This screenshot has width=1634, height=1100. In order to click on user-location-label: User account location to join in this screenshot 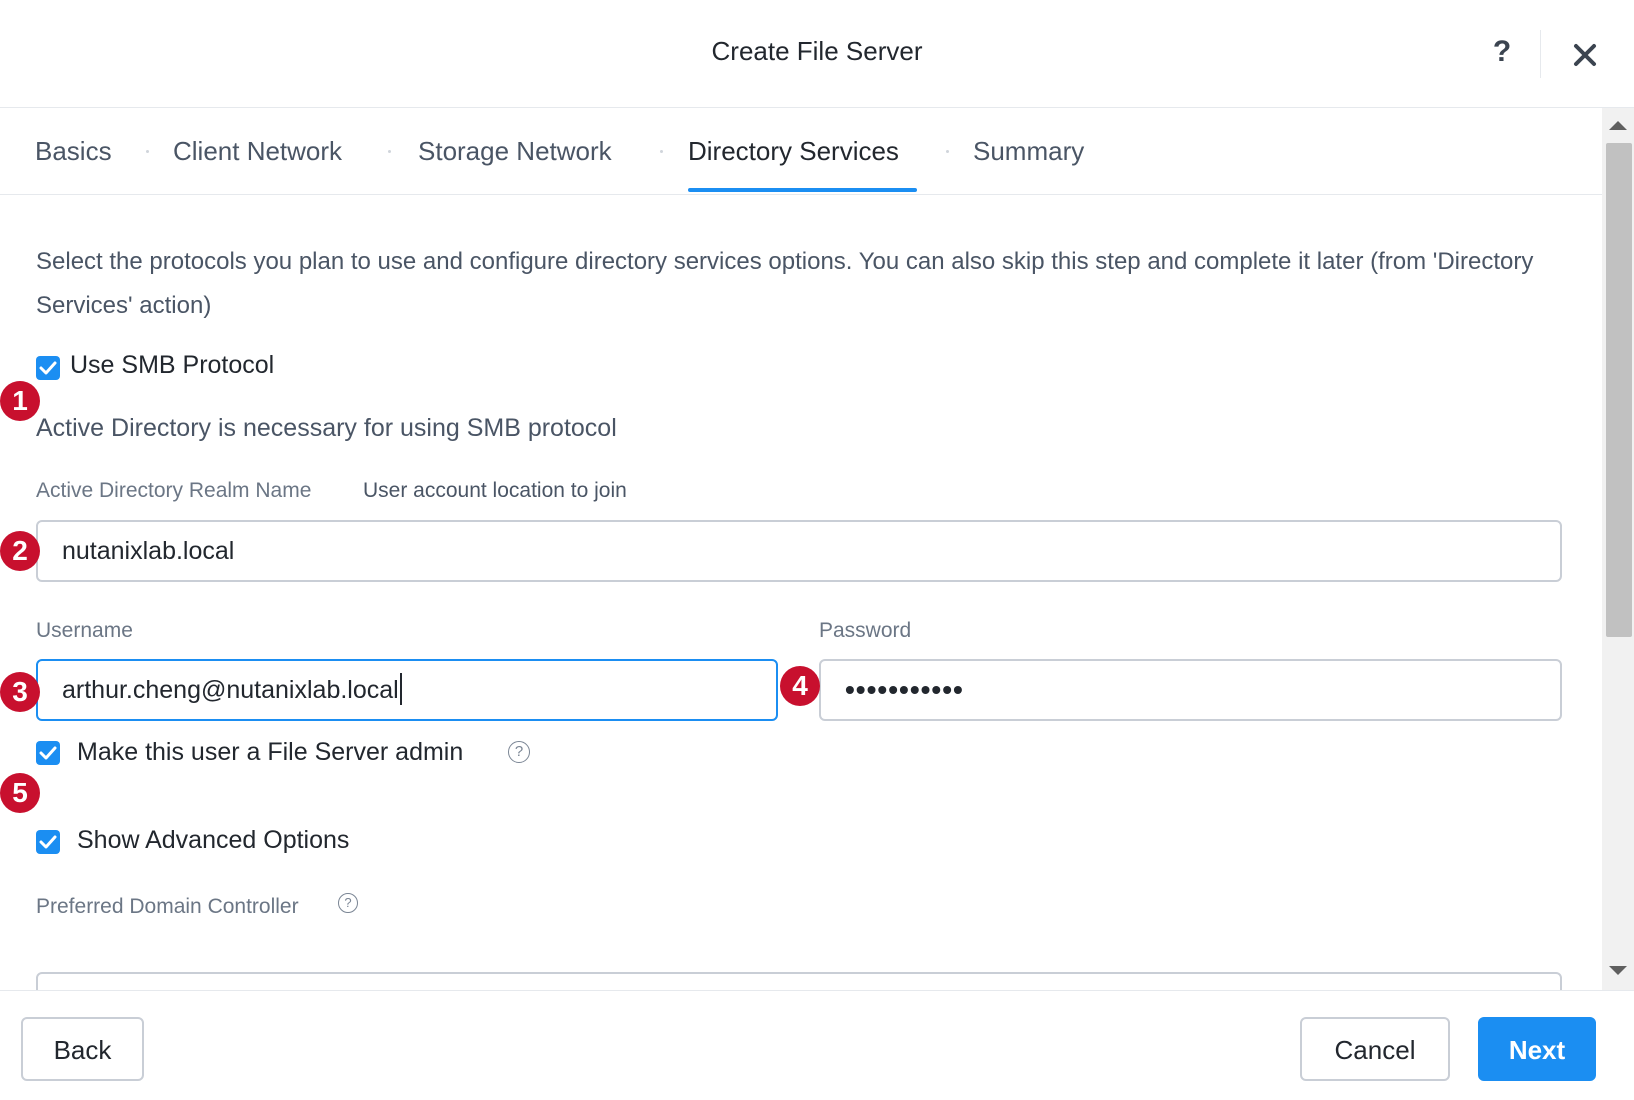, I will do `click(495, 490)`.